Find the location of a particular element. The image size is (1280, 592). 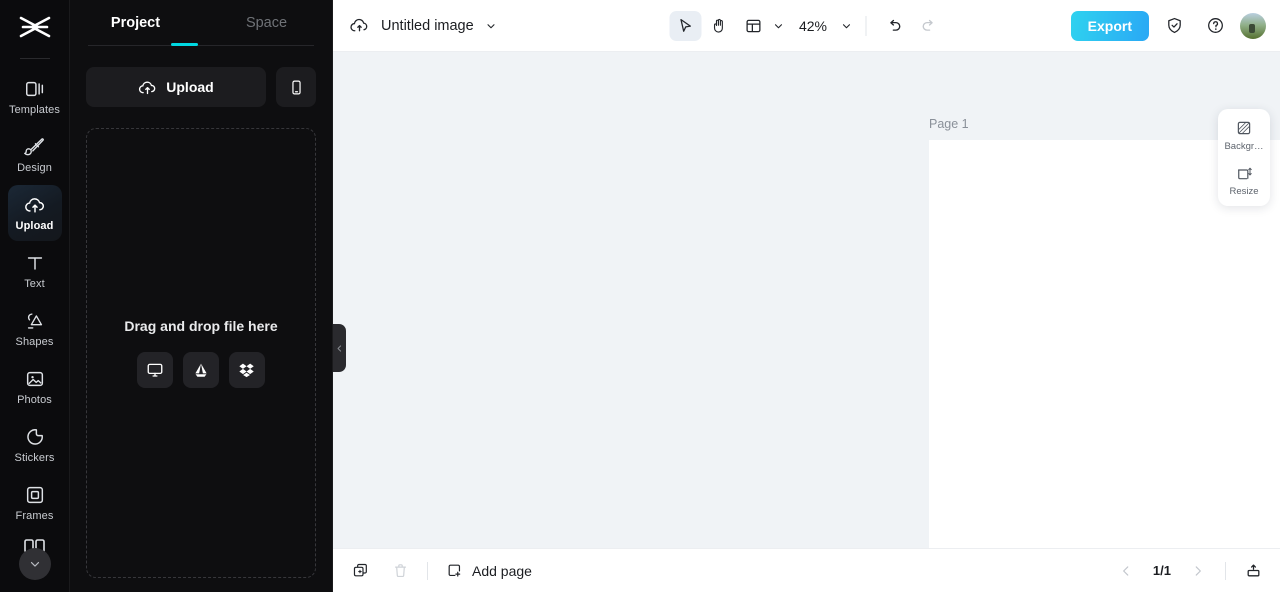

tab-space: Space is located at coordinates (266, 23).